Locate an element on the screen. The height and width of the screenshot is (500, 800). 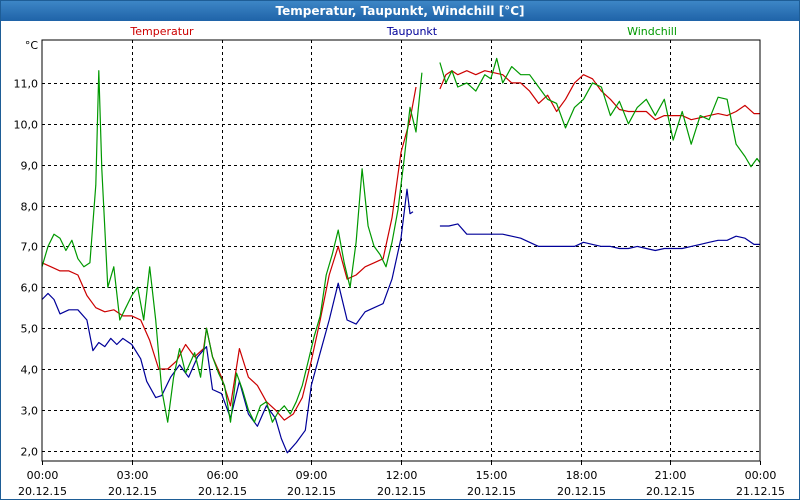
chart-legend: Temperatur Taupunkt Windchill is located at coordinates (403, 31).